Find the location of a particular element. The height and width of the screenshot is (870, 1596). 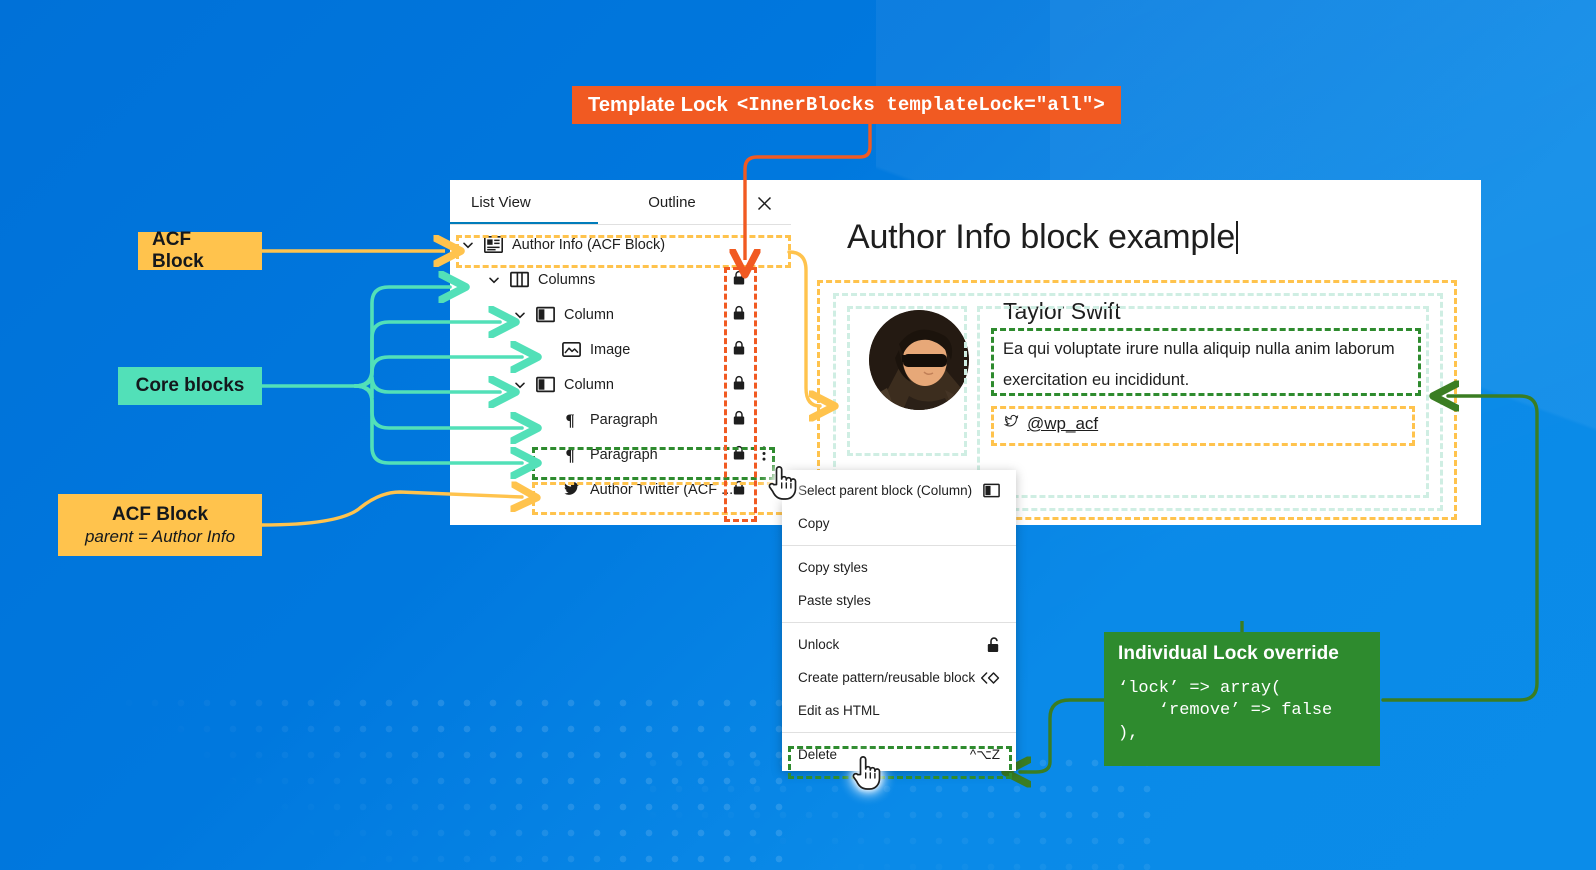

image-icon is located at coordinates (571, 349).